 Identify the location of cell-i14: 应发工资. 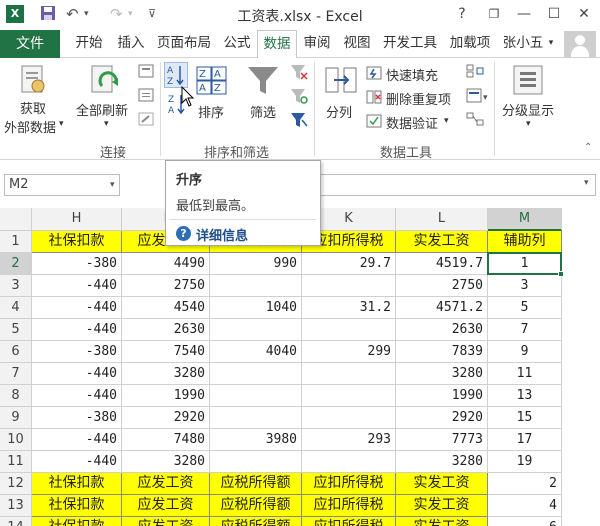
(166, 521).